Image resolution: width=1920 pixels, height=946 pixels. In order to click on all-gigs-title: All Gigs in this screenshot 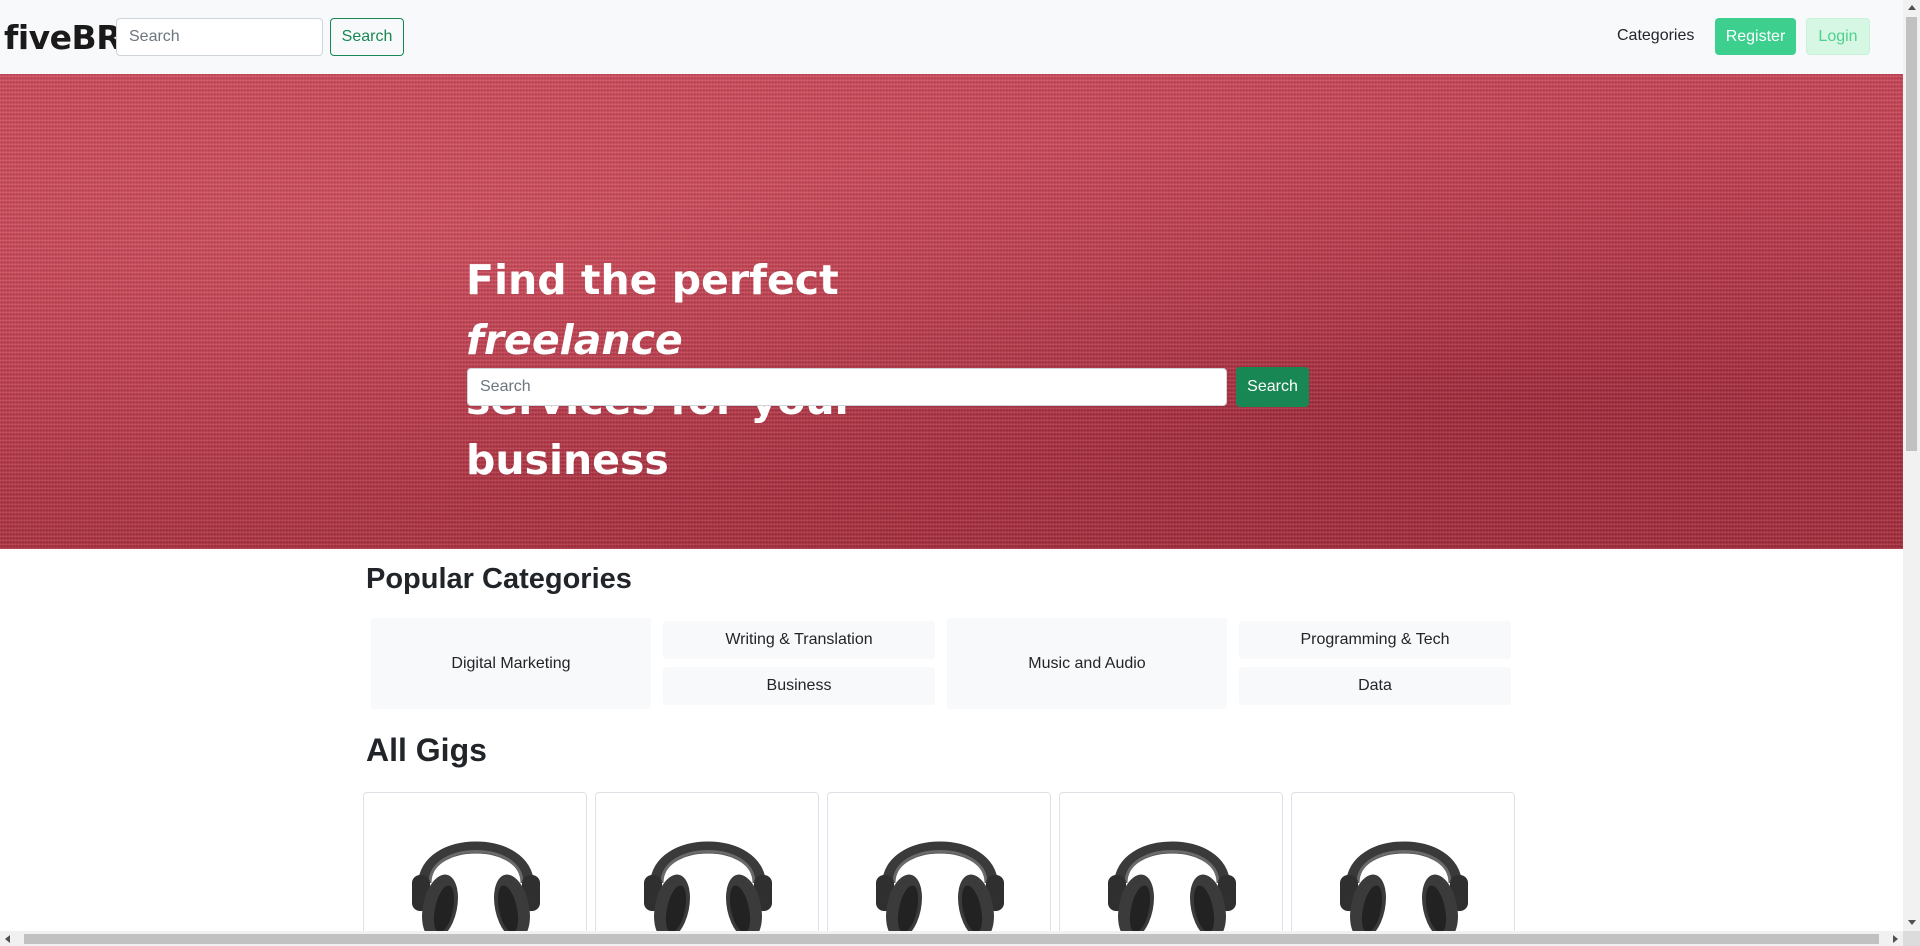, I will do `click(426, 750)`.